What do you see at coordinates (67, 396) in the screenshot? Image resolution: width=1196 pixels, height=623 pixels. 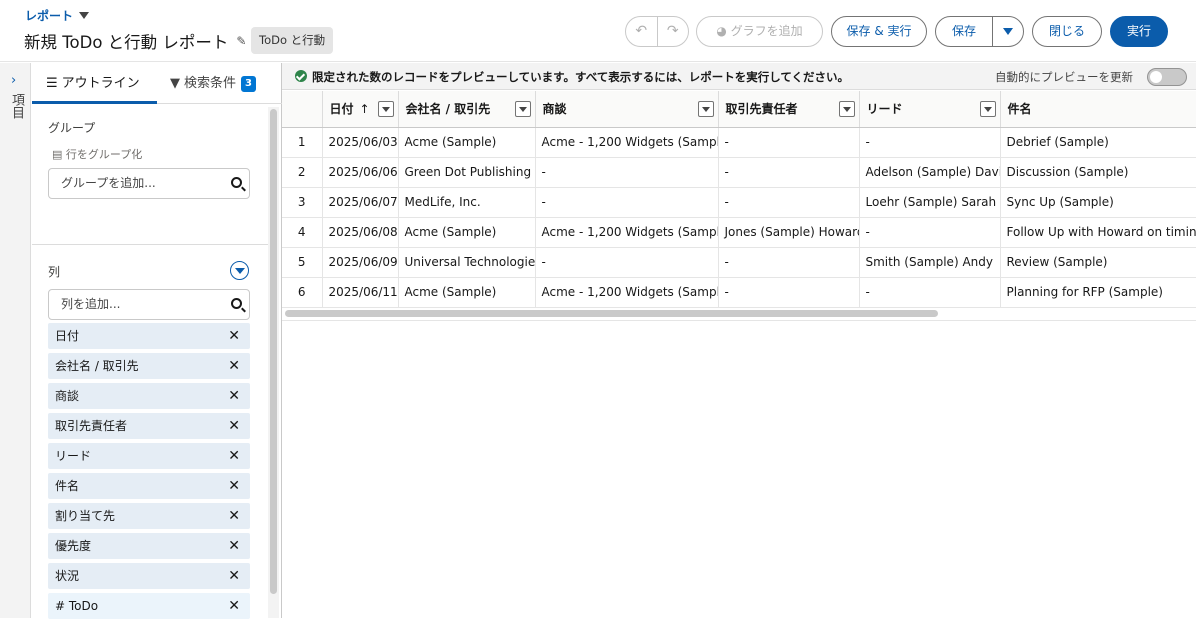 I see `column-chip-label: 商談` at bounding box center [67, 396].